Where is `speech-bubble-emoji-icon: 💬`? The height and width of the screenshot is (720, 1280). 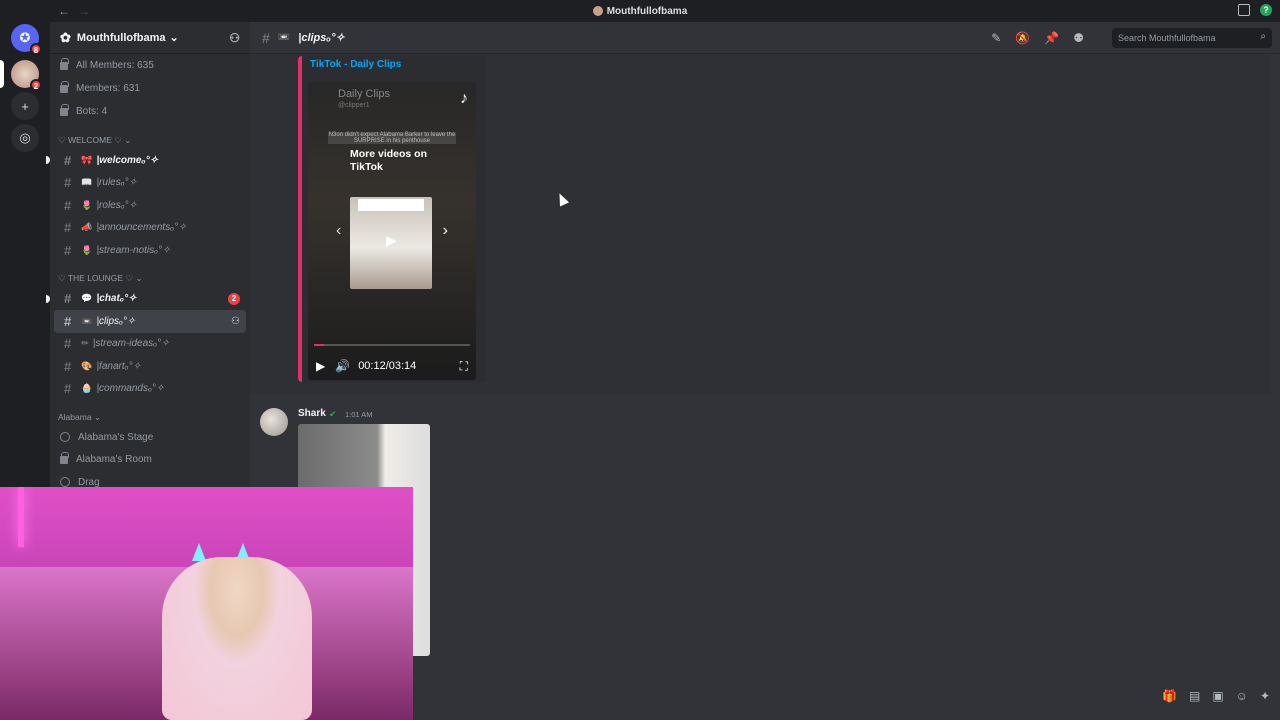 speech-bubble-emoji-icon: 💬 is located at coordinates (87, 298).